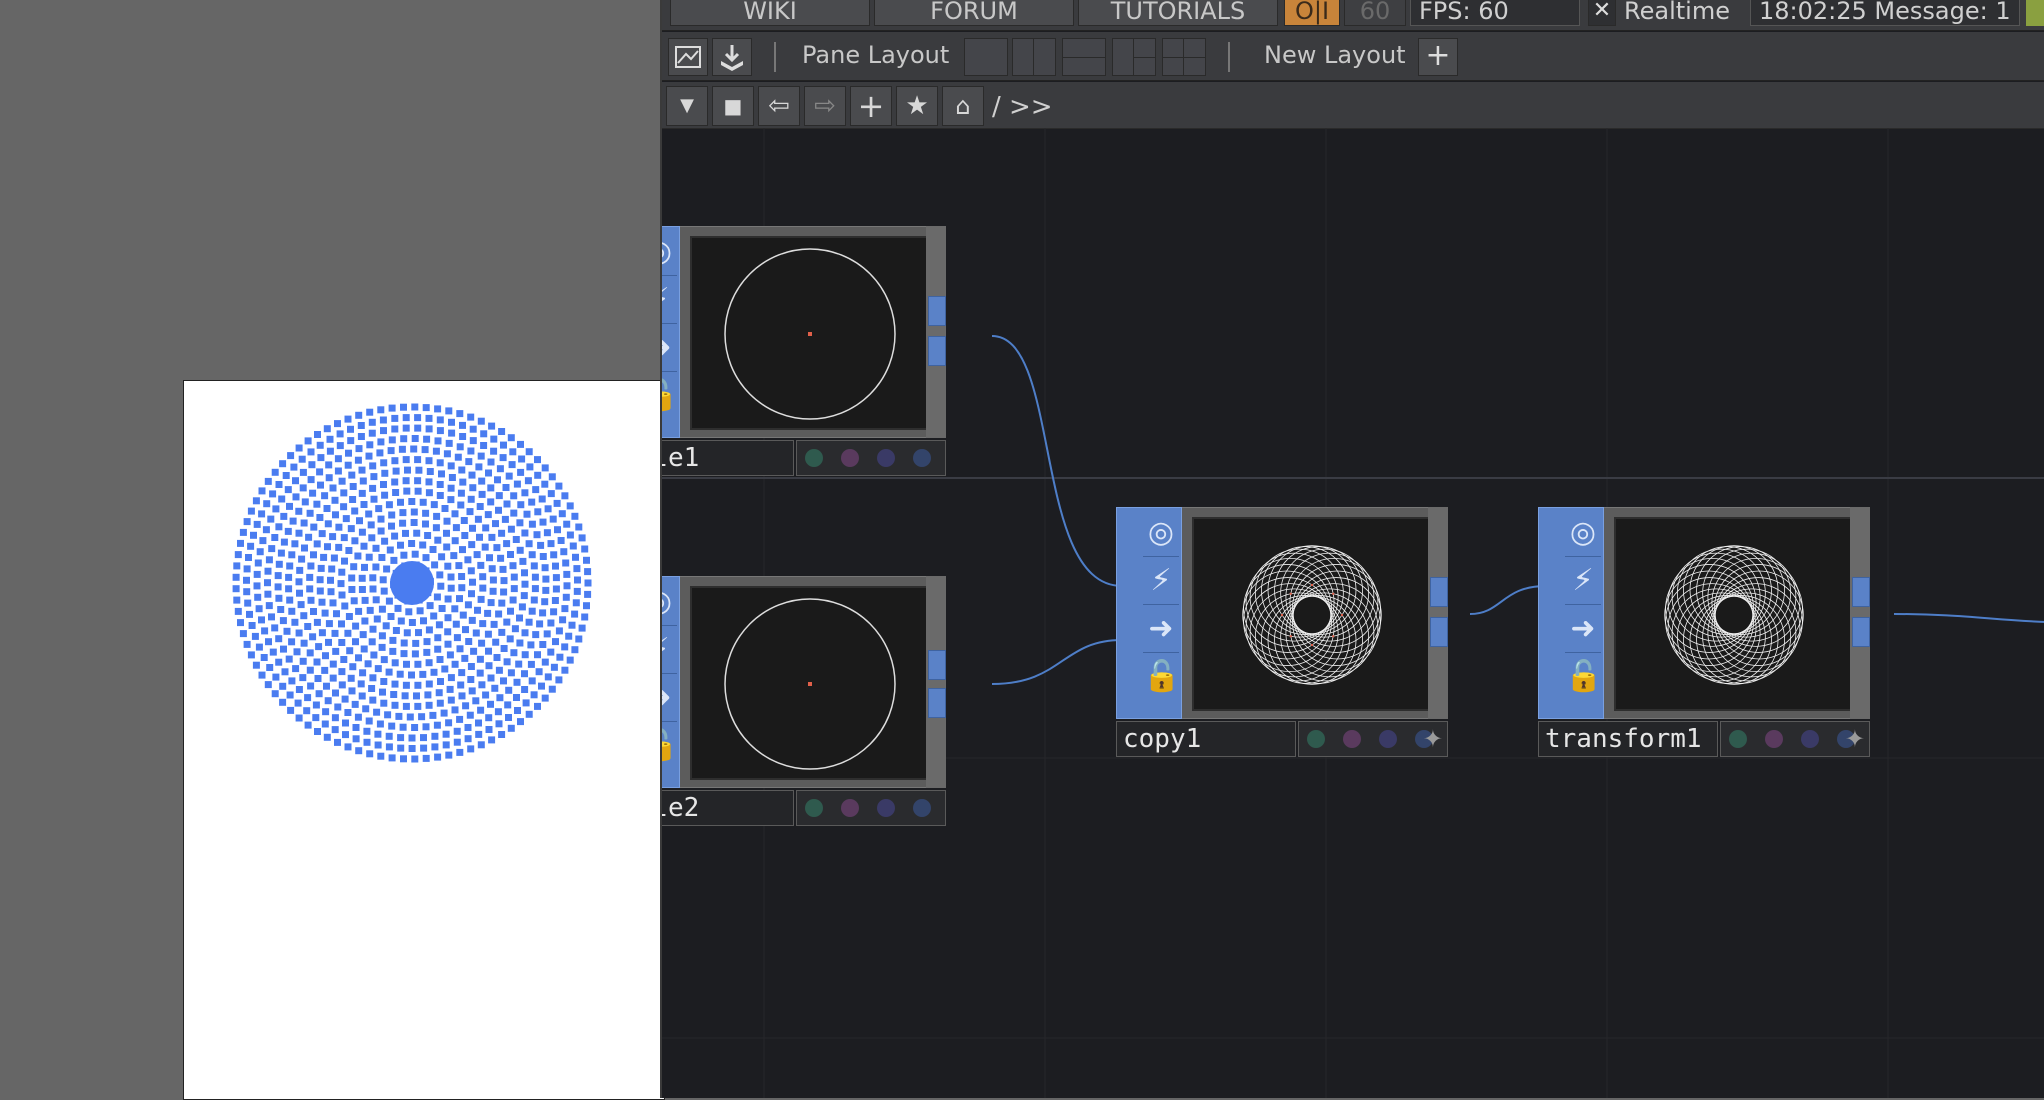 The width and height of the screenshot is (2044, 1100). What do you see at coordinates (1335, 55) in the screenshot?
I see `new-layout-label: New Layout` at bounding box center [1335, 55].